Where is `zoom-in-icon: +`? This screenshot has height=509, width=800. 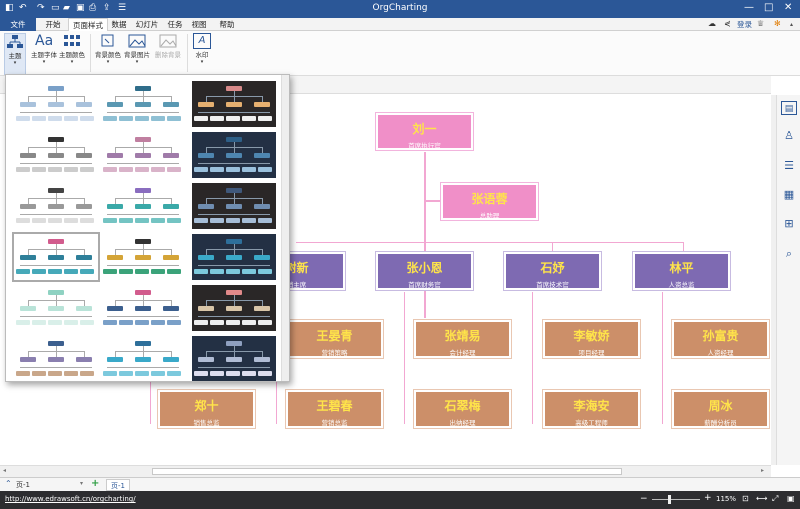
zoom-in-icon: + is located at coordinates (708, 498).